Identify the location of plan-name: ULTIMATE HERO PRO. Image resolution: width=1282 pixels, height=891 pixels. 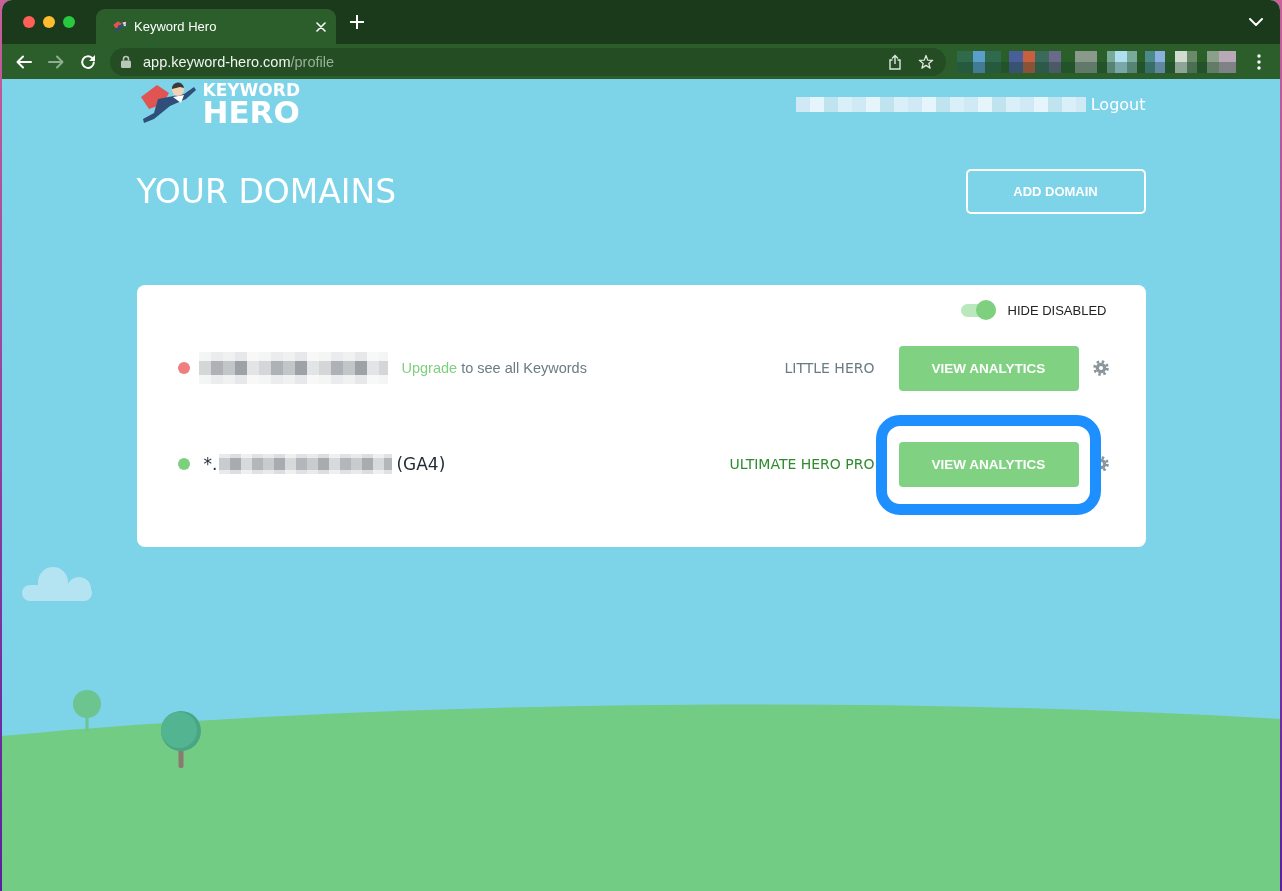
(802, 464).